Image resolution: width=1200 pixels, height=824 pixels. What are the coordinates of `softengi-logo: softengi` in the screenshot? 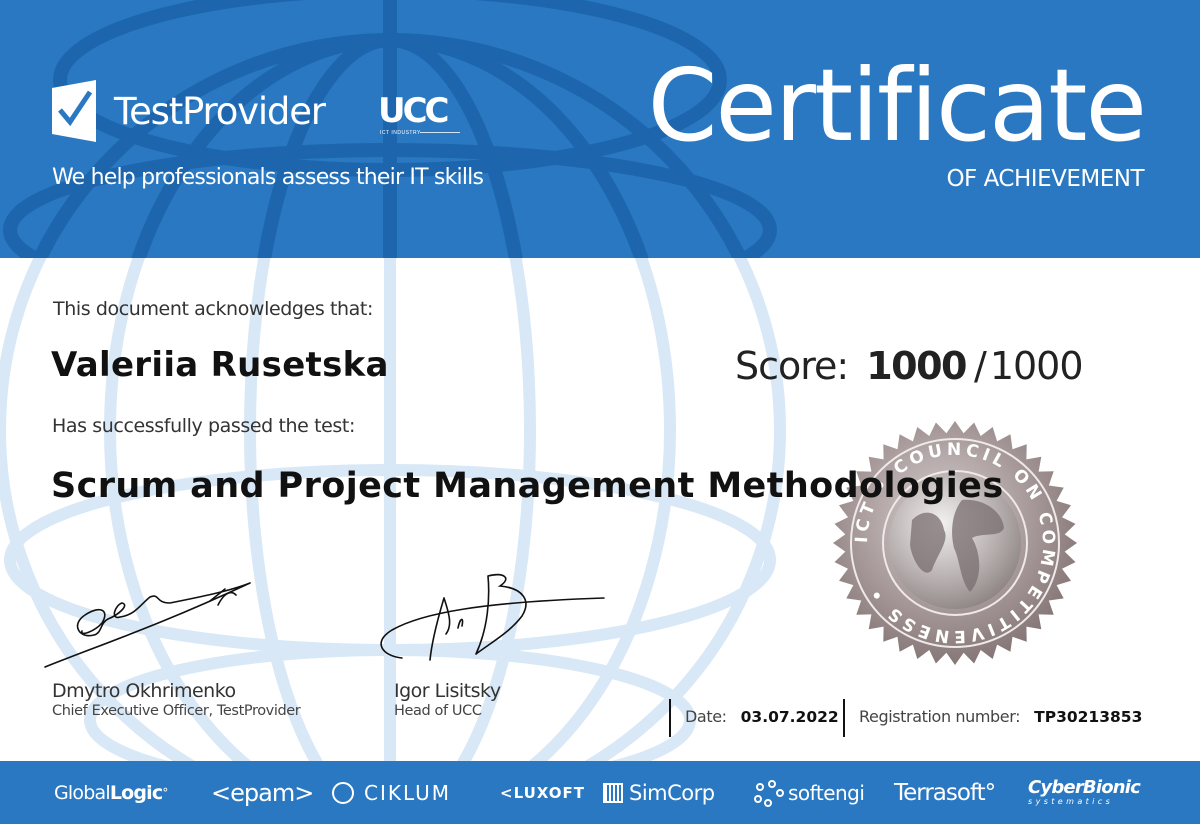 It's located at (808, 792).